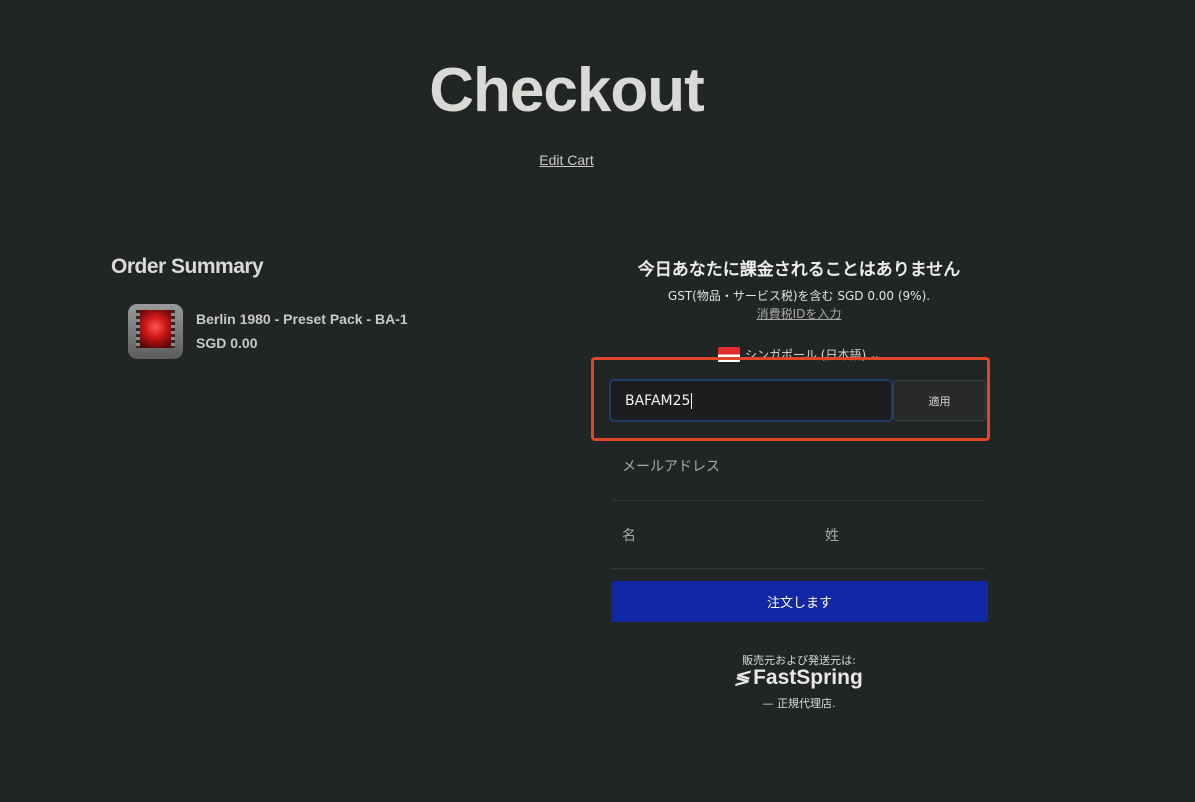  What do you see at coordinates (658, 400) in the screenshot?
I see `coupon-code-value: BAFAM25` at bounding box center [658, 400].